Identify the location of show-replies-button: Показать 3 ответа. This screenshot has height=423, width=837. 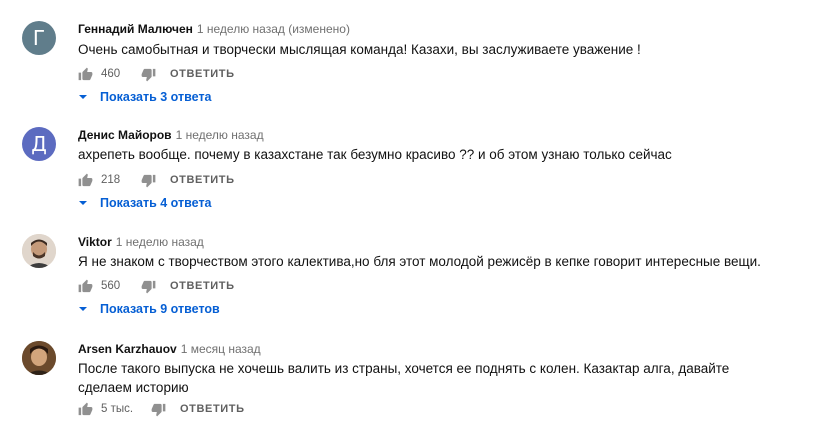
(145, 97).